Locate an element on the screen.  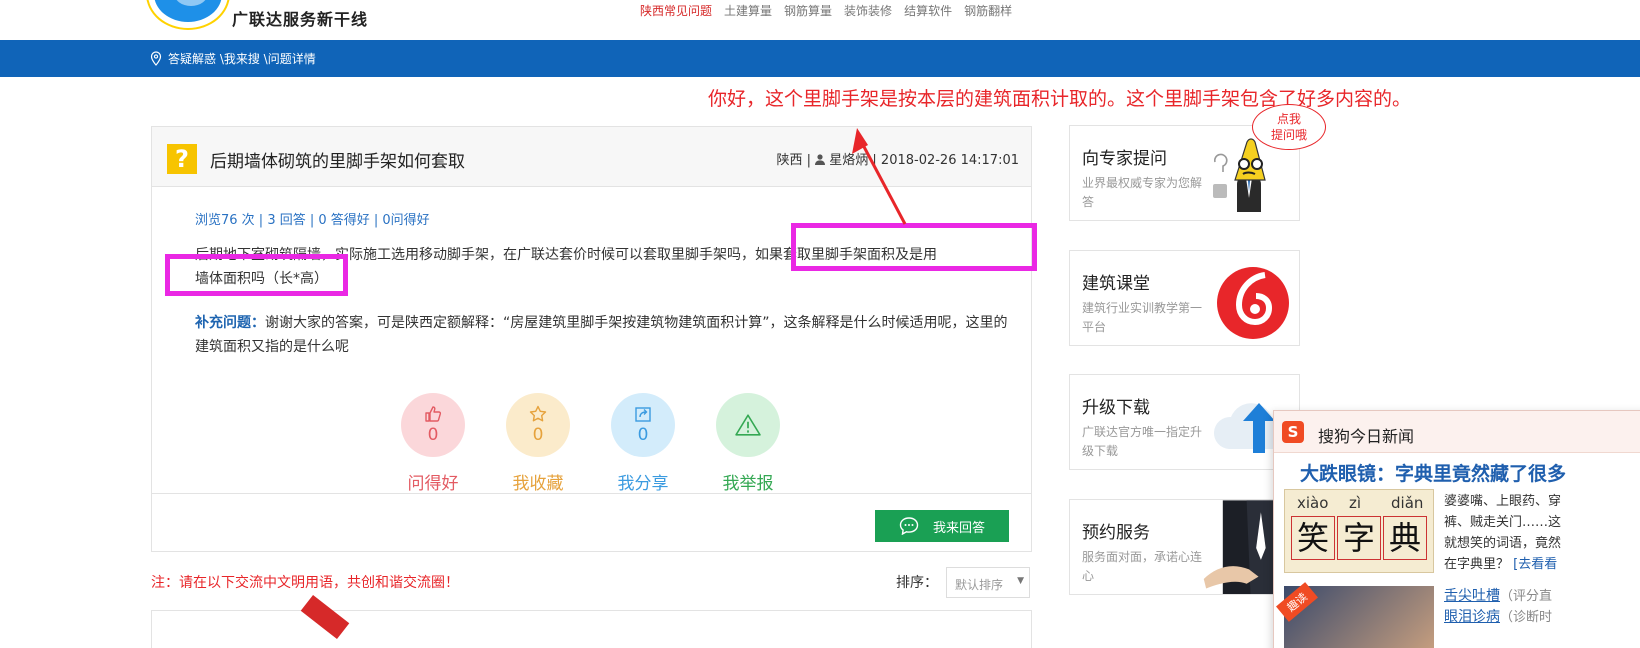
news-thumbnail: 趣读 is located at coordinates (1355, 615).